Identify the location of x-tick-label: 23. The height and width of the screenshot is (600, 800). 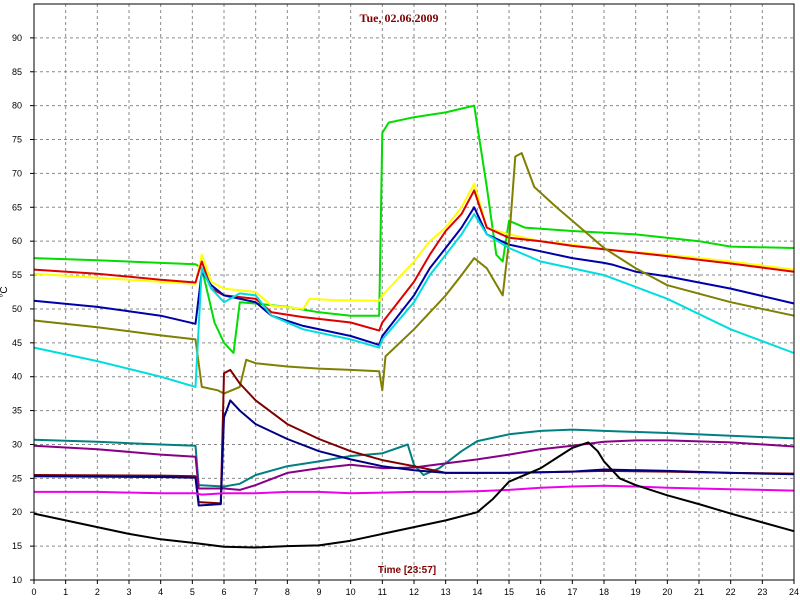
(762, 592).